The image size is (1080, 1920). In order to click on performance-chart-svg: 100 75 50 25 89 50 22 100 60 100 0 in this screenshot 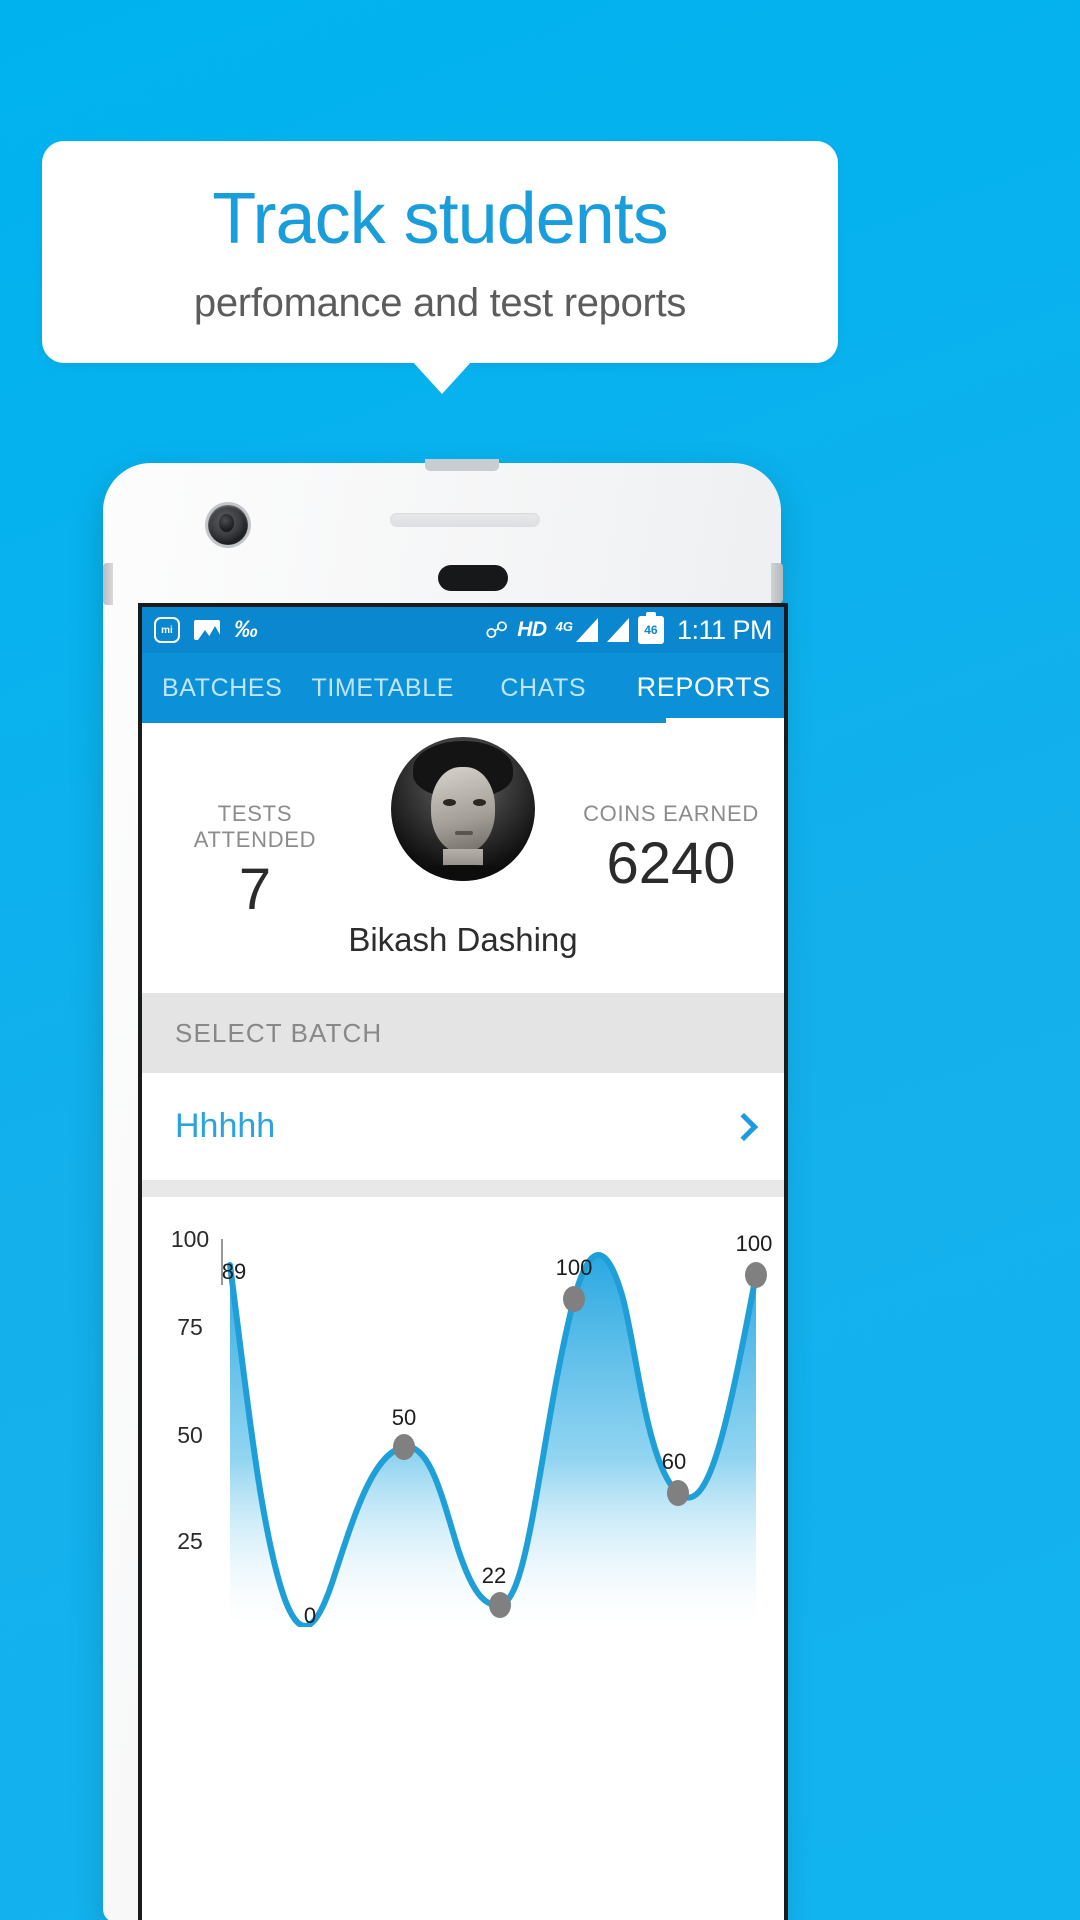, I will do `click(472, 1426)`.